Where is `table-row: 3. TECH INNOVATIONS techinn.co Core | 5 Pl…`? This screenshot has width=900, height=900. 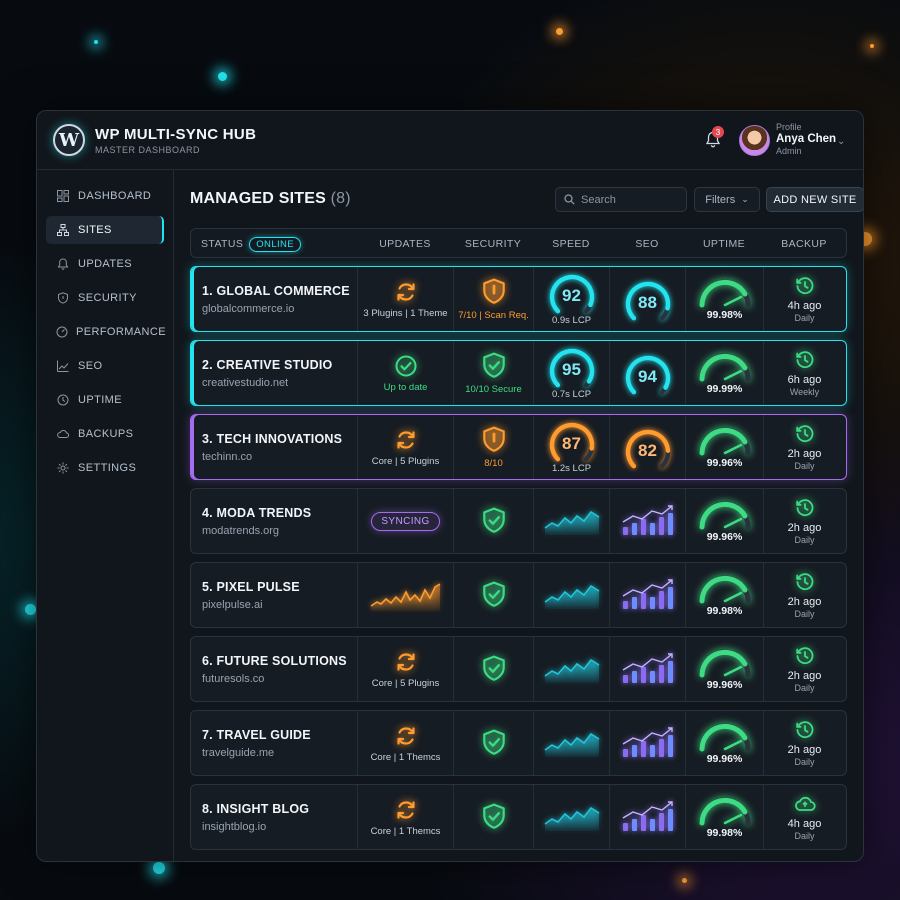 table-row: 3. TECH INNOVATIONS techinn.co Core | 5 Pl… is located at coordinates (518, 447).